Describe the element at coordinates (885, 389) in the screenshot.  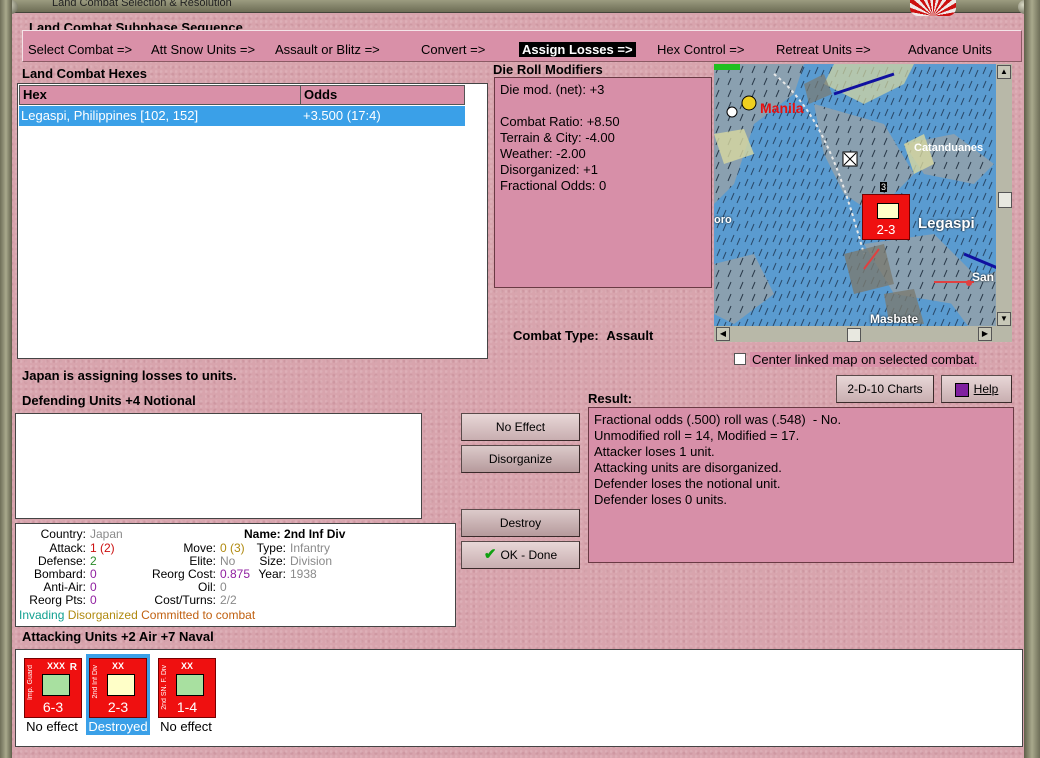
I see `charts-button: 2-D-10 Charts` at that location.